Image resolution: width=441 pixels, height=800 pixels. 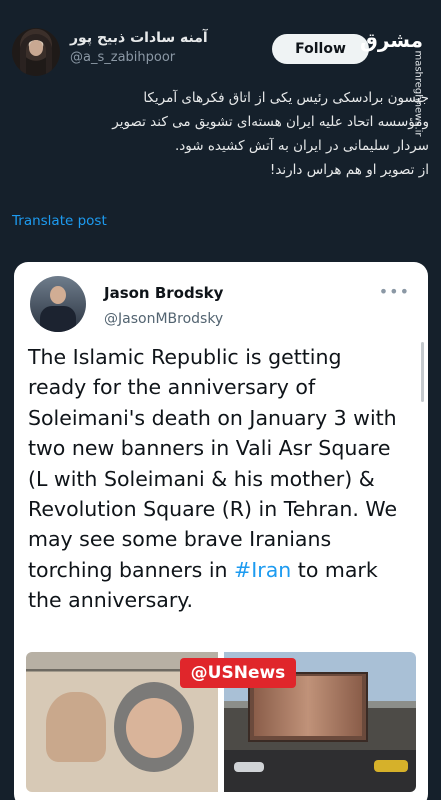 I want to click on photo-figure, so click(x=76, y=727).